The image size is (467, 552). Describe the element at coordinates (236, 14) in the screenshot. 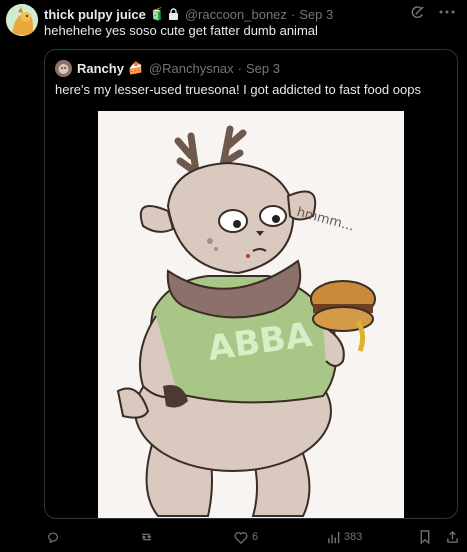

I see `author-handle: @raccoon_bonez` at that location.